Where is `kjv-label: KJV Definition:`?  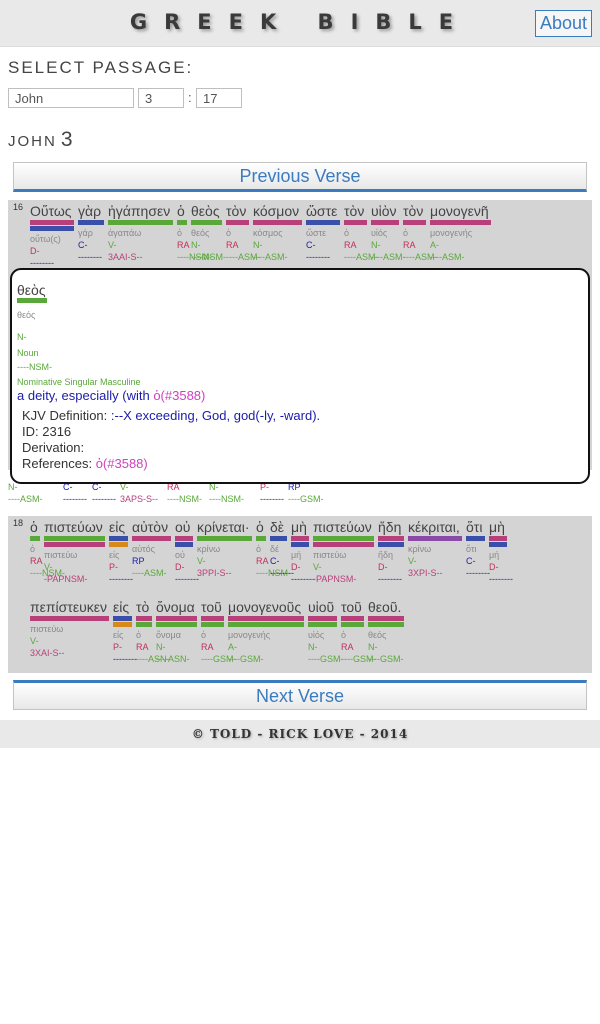 kjv-label: KJV Definition: is located at coordinates (66, 415).